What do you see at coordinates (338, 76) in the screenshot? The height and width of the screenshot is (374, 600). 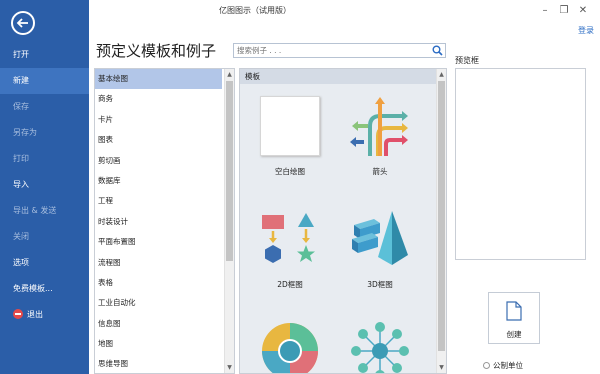 I see `template-section-header: 模板` at bounding box center [338, 76].